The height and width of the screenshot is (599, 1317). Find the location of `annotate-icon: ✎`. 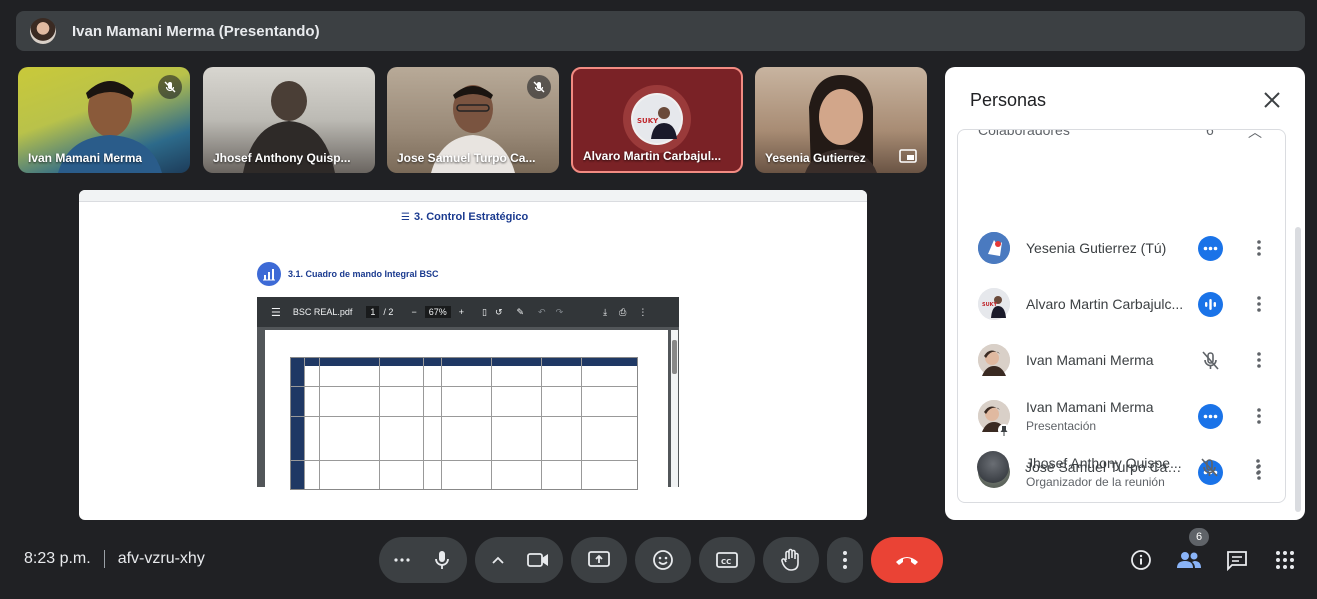

annotate-icon: ✎ is located at coordinates (520, 312).